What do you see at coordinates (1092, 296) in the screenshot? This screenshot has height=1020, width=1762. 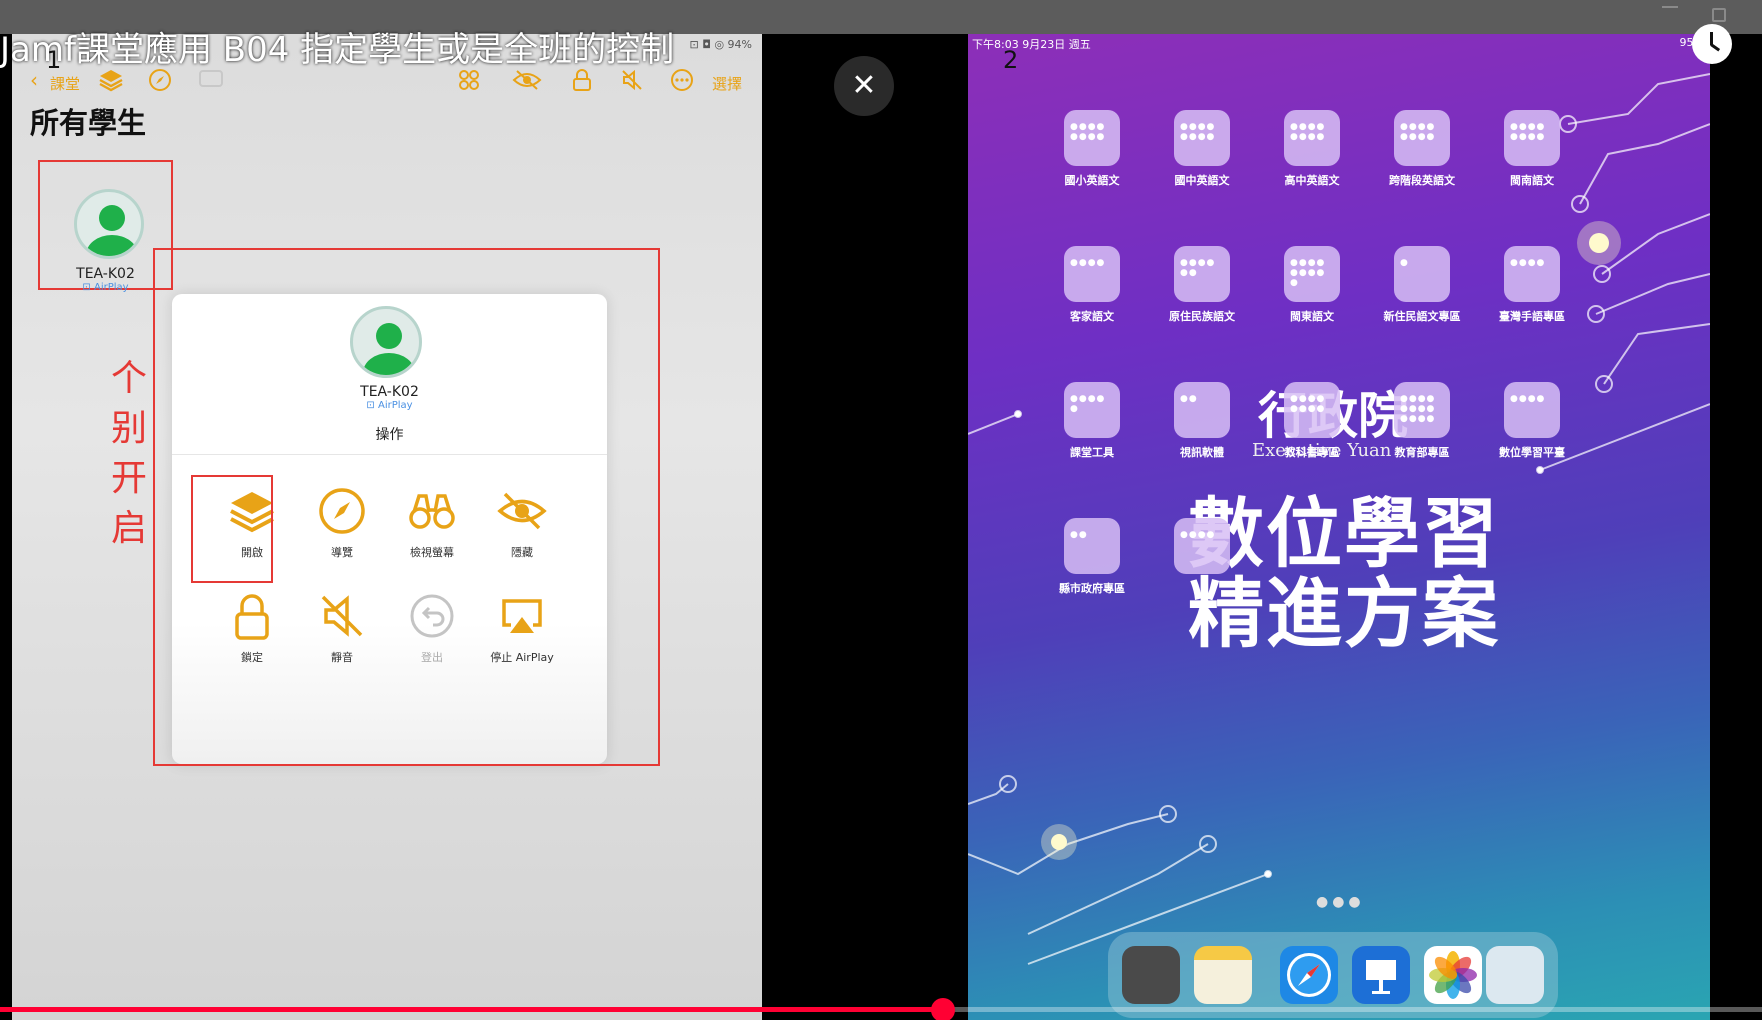 I see `app-folder: ●●●● 客家語文` at bounding box center [1092, 296].